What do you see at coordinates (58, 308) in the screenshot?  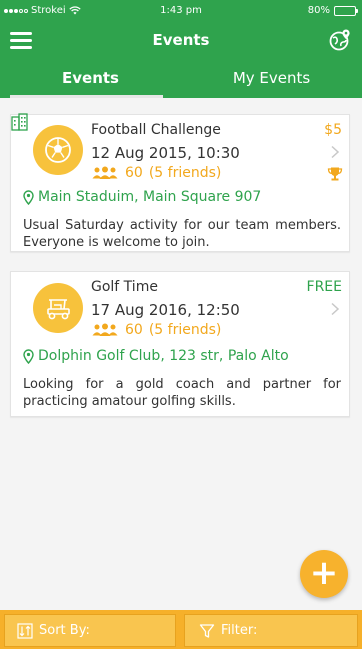 I see `golf-cart-icon` at bounding box center [58, 308].